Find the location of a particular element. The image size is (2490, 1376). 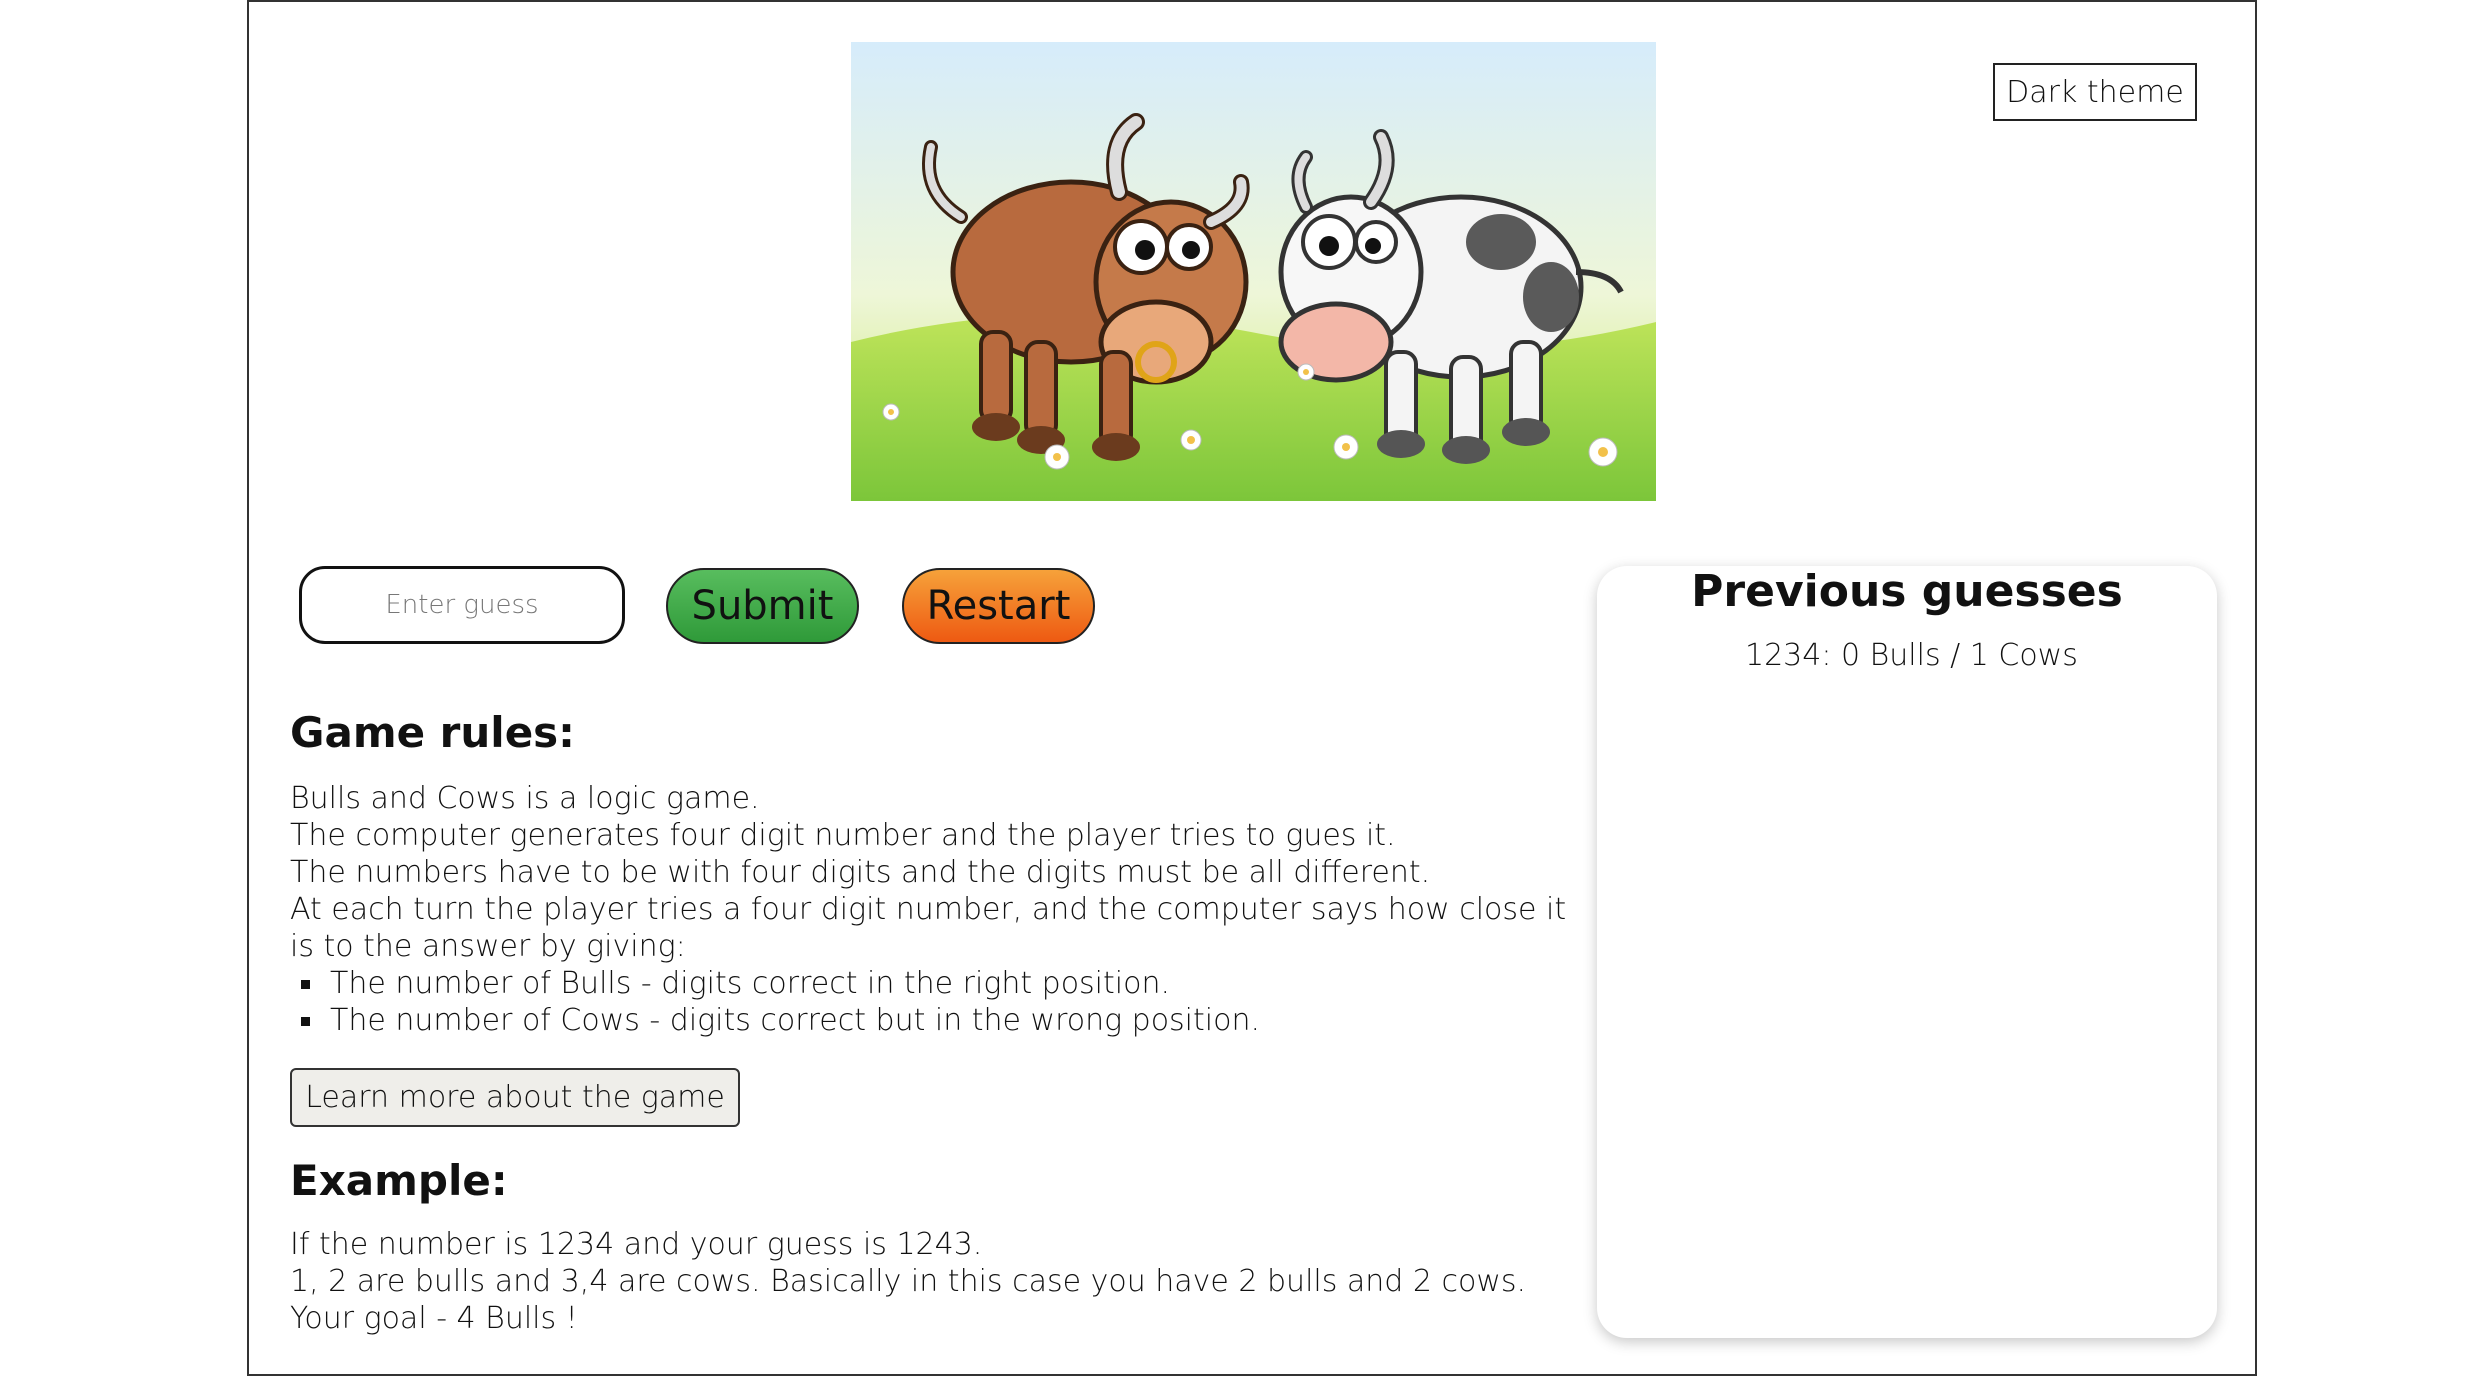

hero-illustration is located at coordinates (1253, 271).